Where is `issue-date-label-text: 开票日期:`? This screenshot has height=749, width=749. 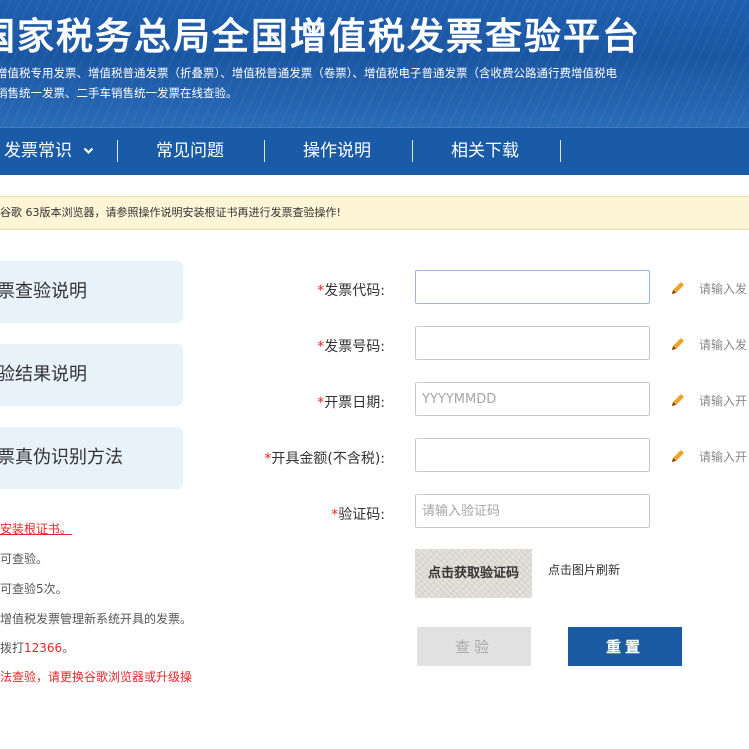
issue-date-label-text: 开票日期: is located at coordinates (354, 403).